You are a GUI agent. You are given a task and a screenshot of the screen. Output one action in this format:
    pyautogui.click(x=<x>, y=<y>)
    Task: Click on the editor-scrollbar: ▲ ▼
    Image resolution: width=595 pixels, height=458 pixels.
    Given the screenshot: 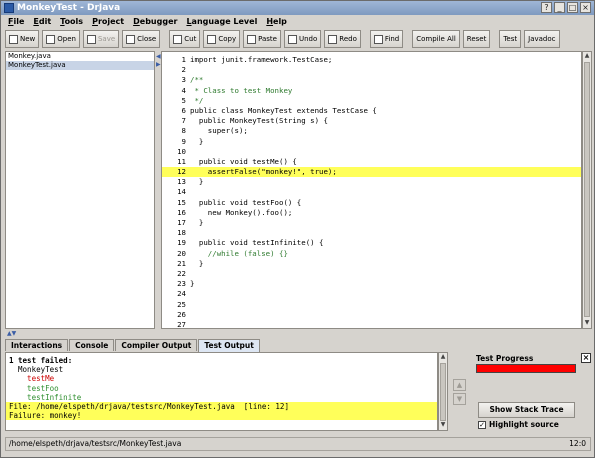 What is the action you would take?
    pyautogui.click(x=587, y=190)
    